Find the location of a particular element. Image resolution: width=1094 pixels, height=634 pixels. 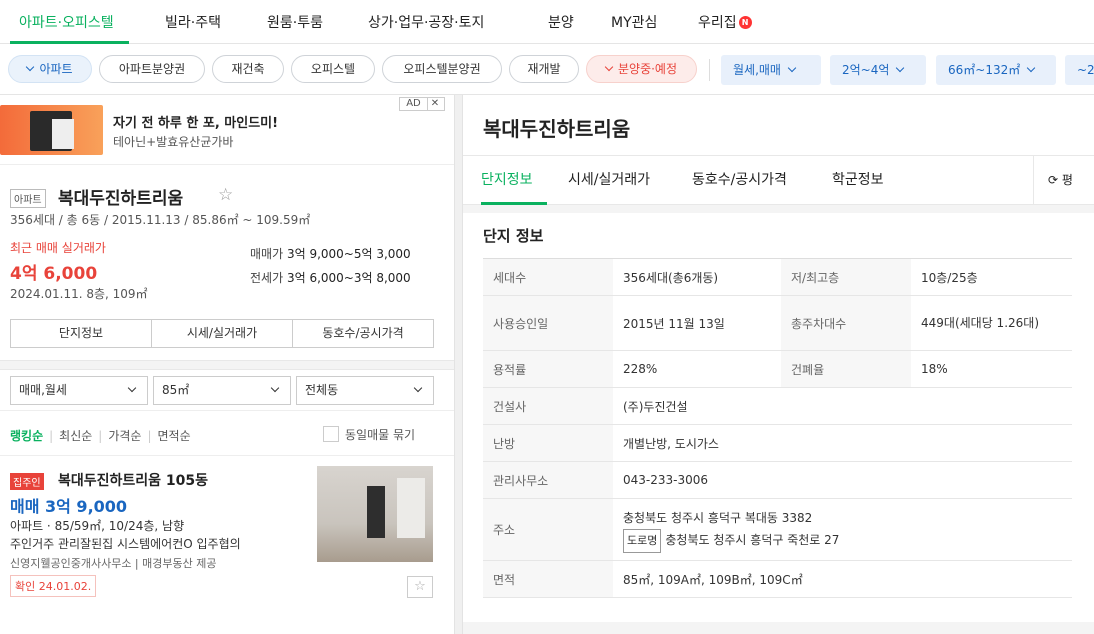

jeonse-price-label: 전세가 is located at coordinates (267, 278).